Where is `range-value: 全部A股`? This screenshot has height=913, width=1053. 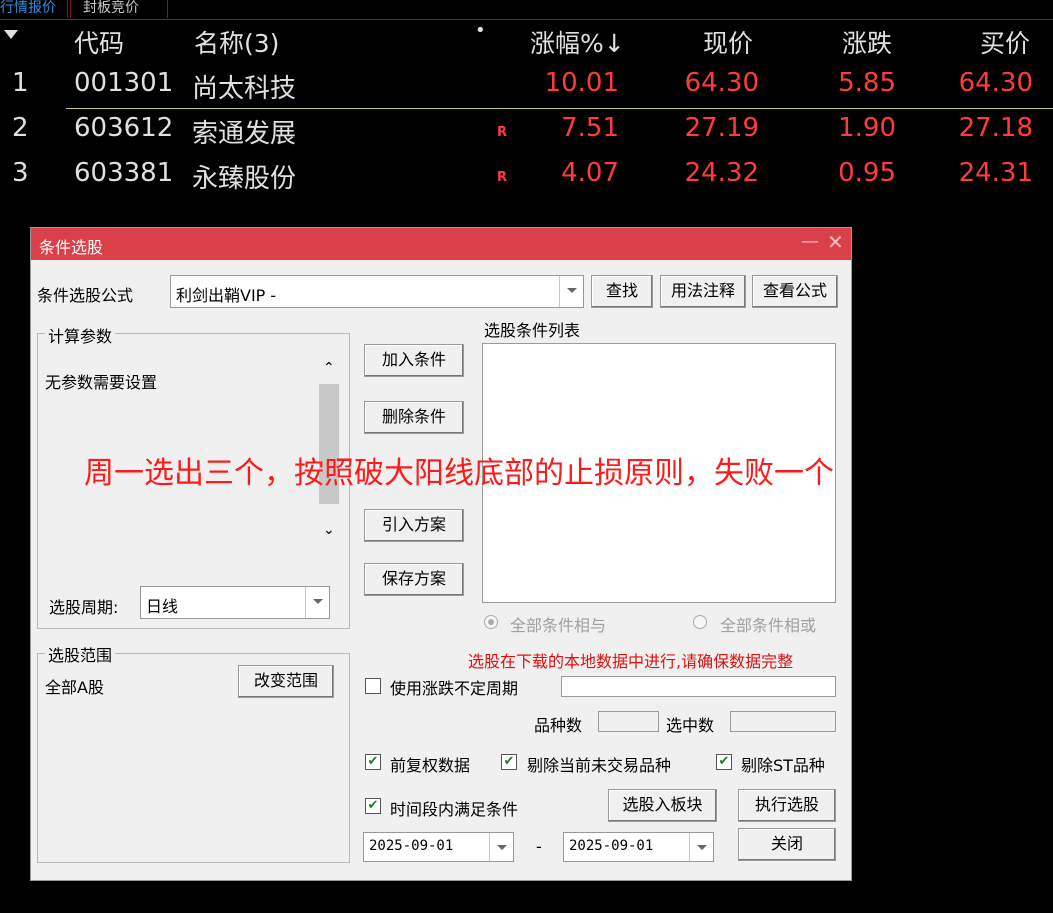
range-value: 全部A股 is located at coordinates (74, 687).